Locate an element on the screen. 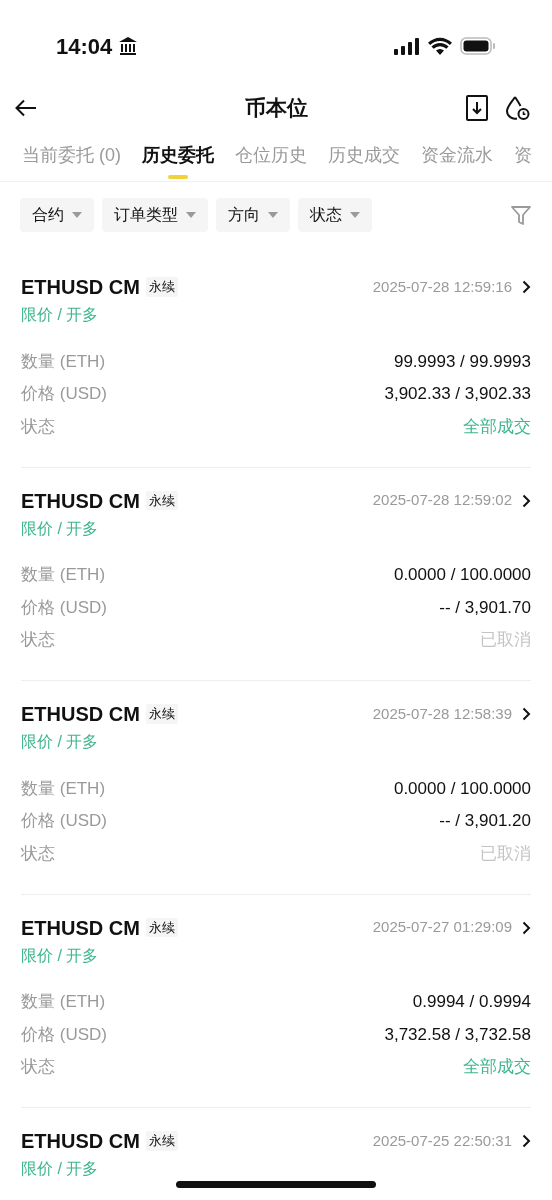 Image resolution: width=552 pixels, height=1200 pixels. battery-icon is located at coordinates (478, 46).